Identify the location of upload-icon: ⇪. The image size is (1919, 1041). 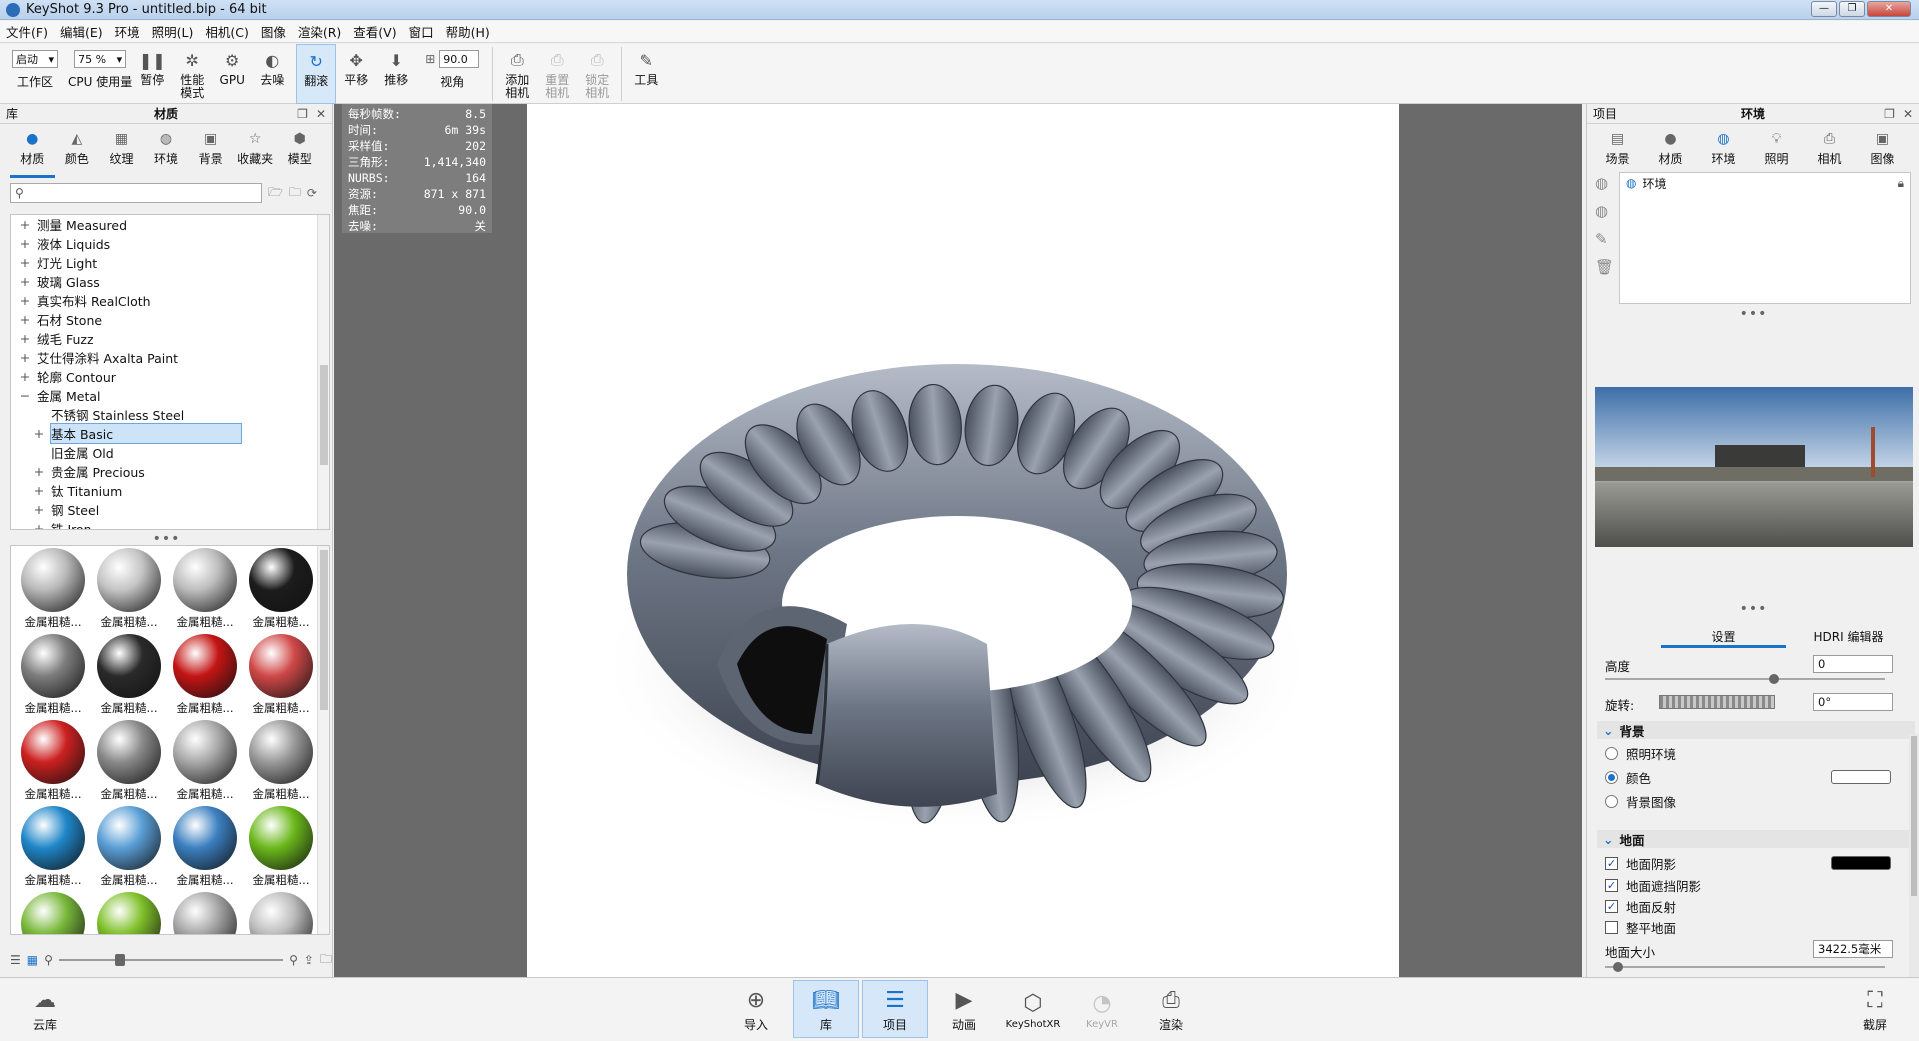
(309, 960).